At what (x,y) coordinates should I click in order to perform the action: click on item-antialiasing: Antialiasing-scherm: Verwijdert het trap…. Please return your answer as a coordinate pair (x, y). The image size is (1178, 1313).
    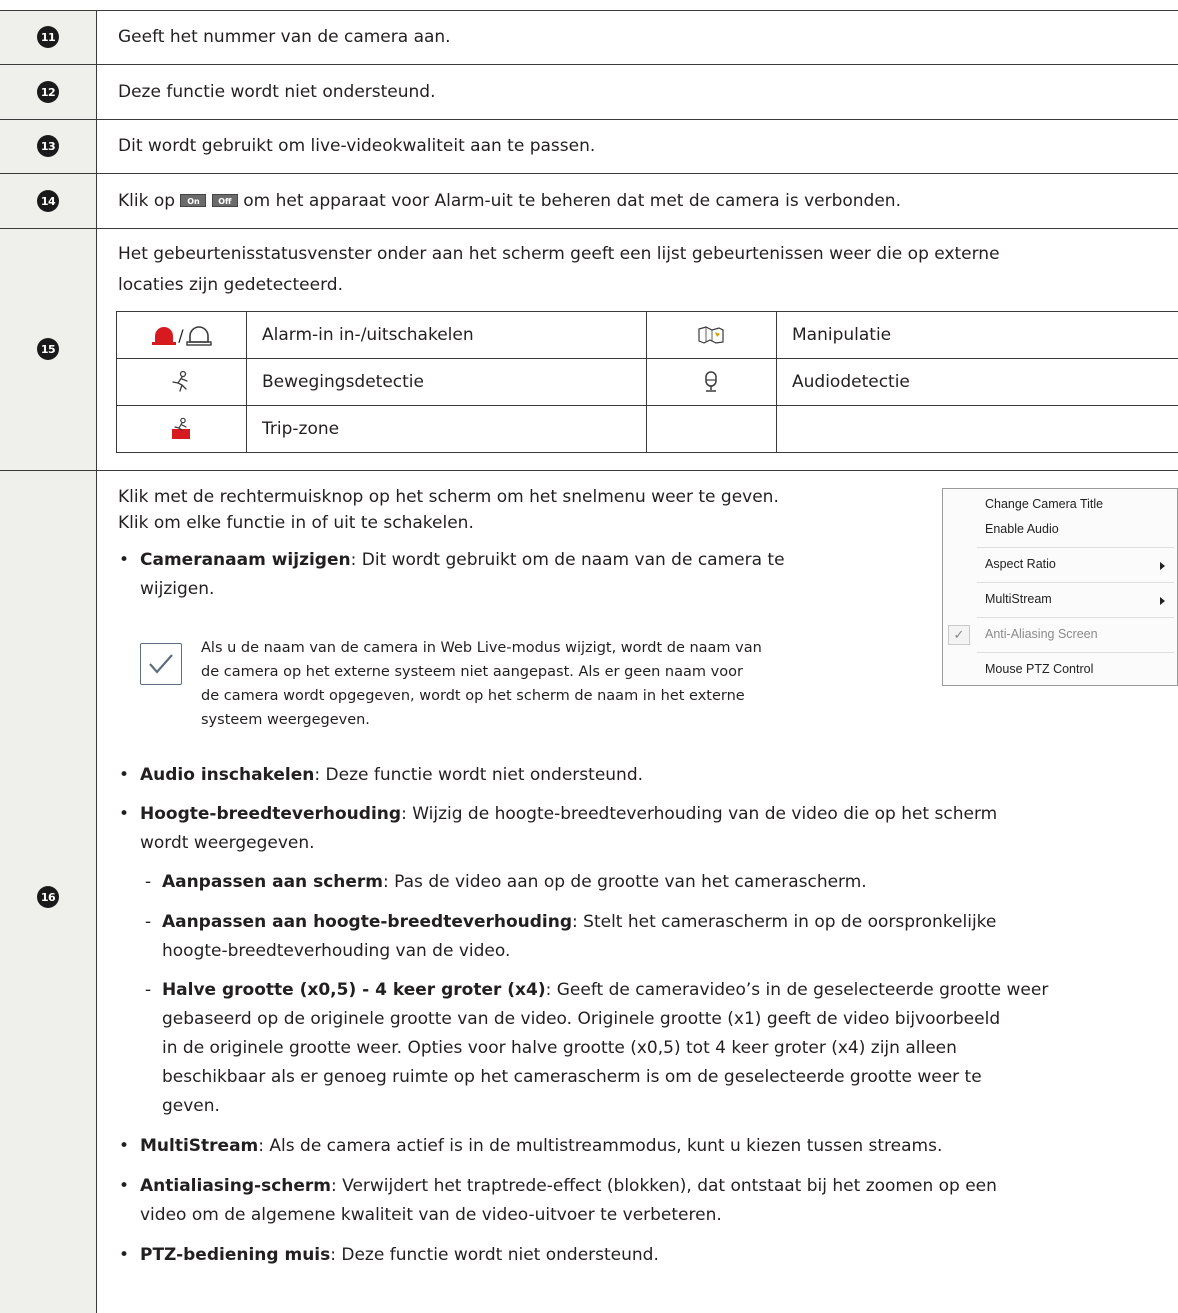
    Looking at the image, I should click on (568, 1186).